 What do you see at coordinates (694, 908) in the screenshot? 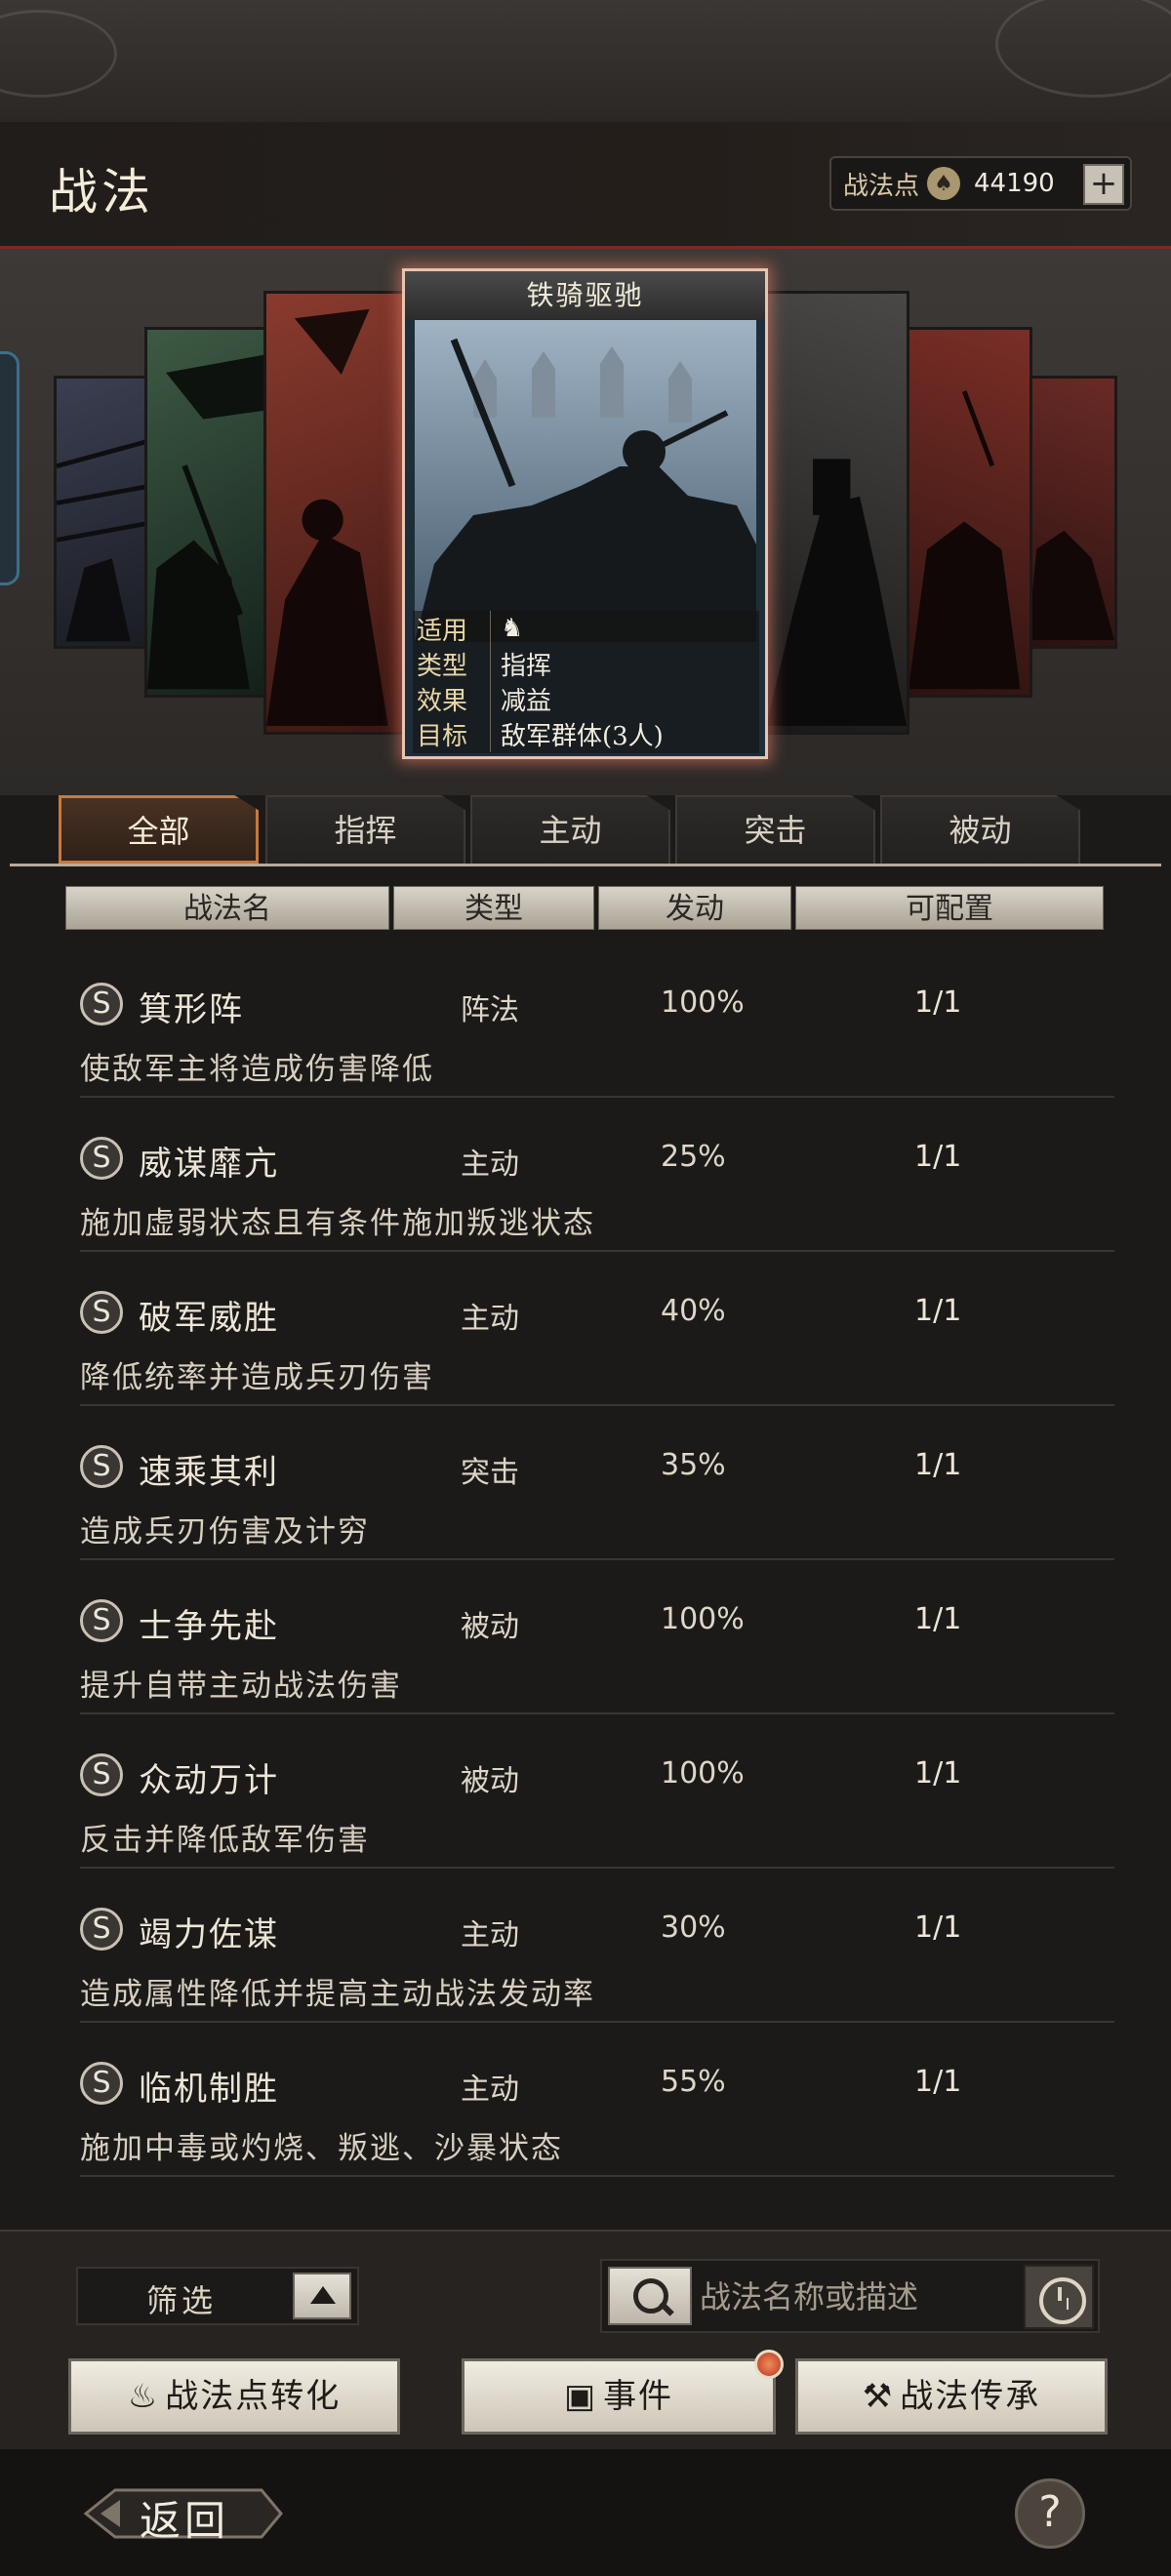
I see `col-header-rate: 发动` at bounding box center [694, 908].